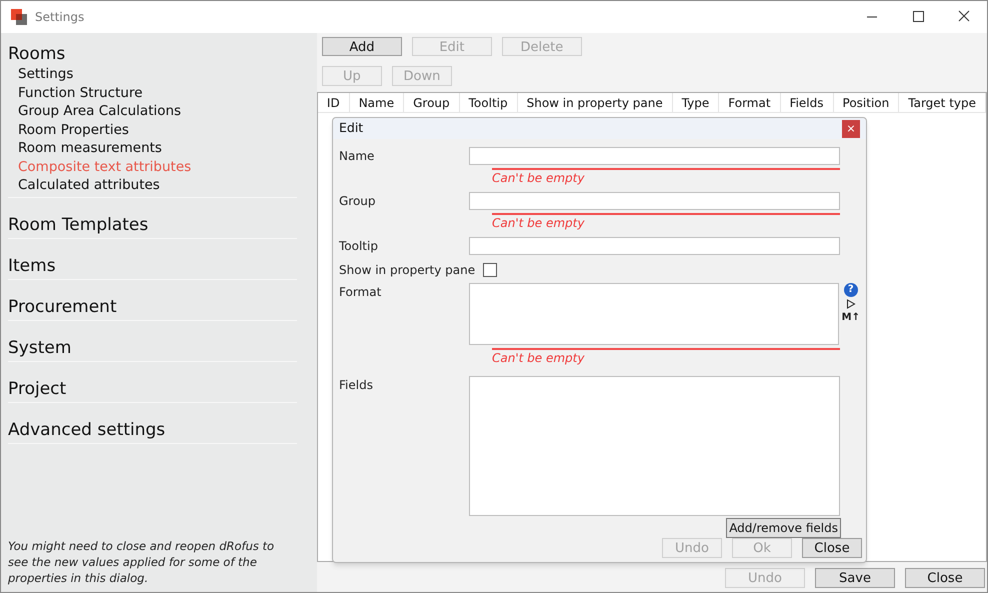 This screenshot has width=988, height=593. I want to click on checkbox, so click(490, 270).